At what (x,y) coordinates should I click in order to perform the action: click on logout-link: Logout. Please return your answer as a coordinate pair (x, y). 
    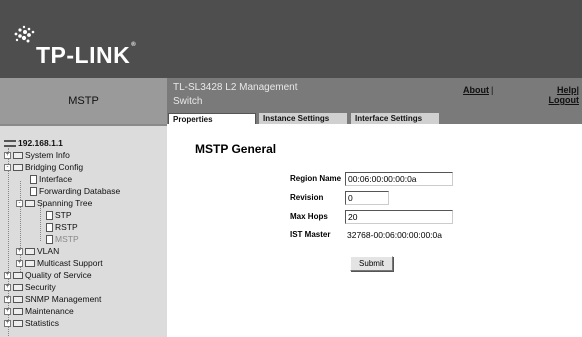
    Looking at the image, I should click on (564, 100).